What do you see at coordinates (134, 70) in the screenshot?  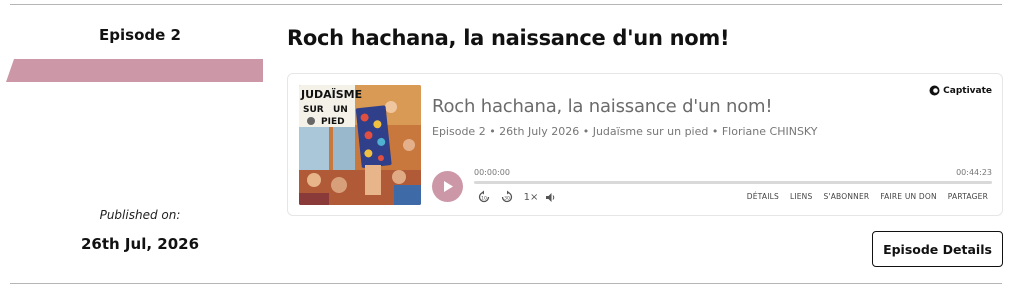 I see `accent-band` at bounding box center [134, 70].